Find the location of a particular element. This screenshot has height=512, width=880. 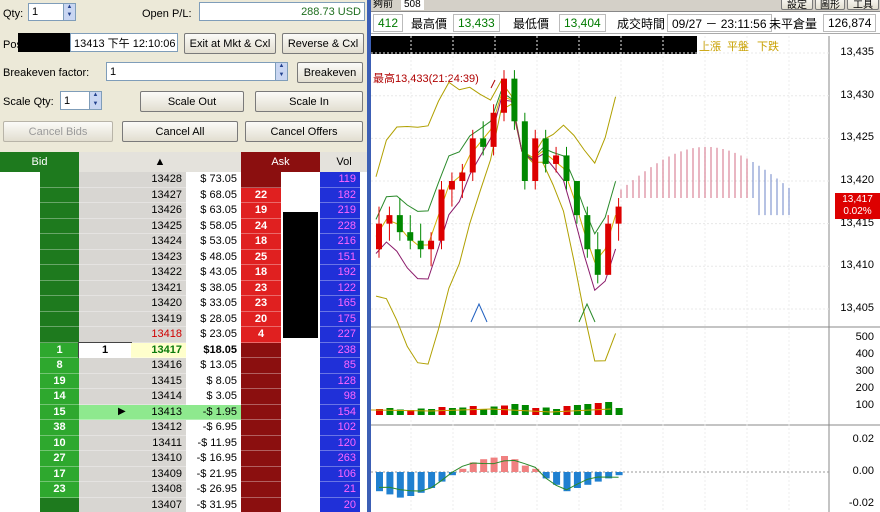

ladder-row: 13428 $ 73.05 119 is located at coordinates (184, 180).